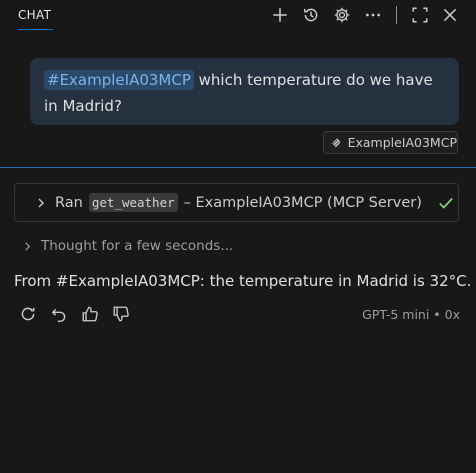  I want to click on undo-icon, so click(59, 314).